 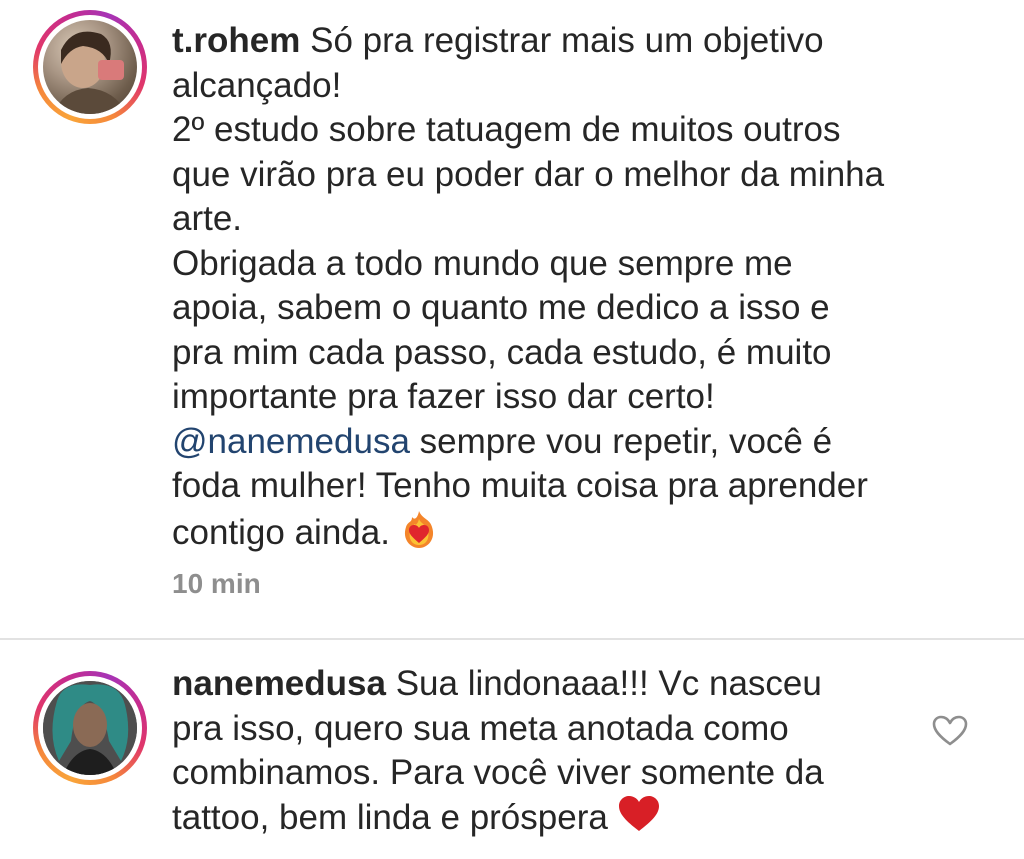 What do you see at coordinates (480, 728) in the screenshot?
I see `comment-line: pra isso, quero sua meta anotada como` at bounding box center [480, 728].